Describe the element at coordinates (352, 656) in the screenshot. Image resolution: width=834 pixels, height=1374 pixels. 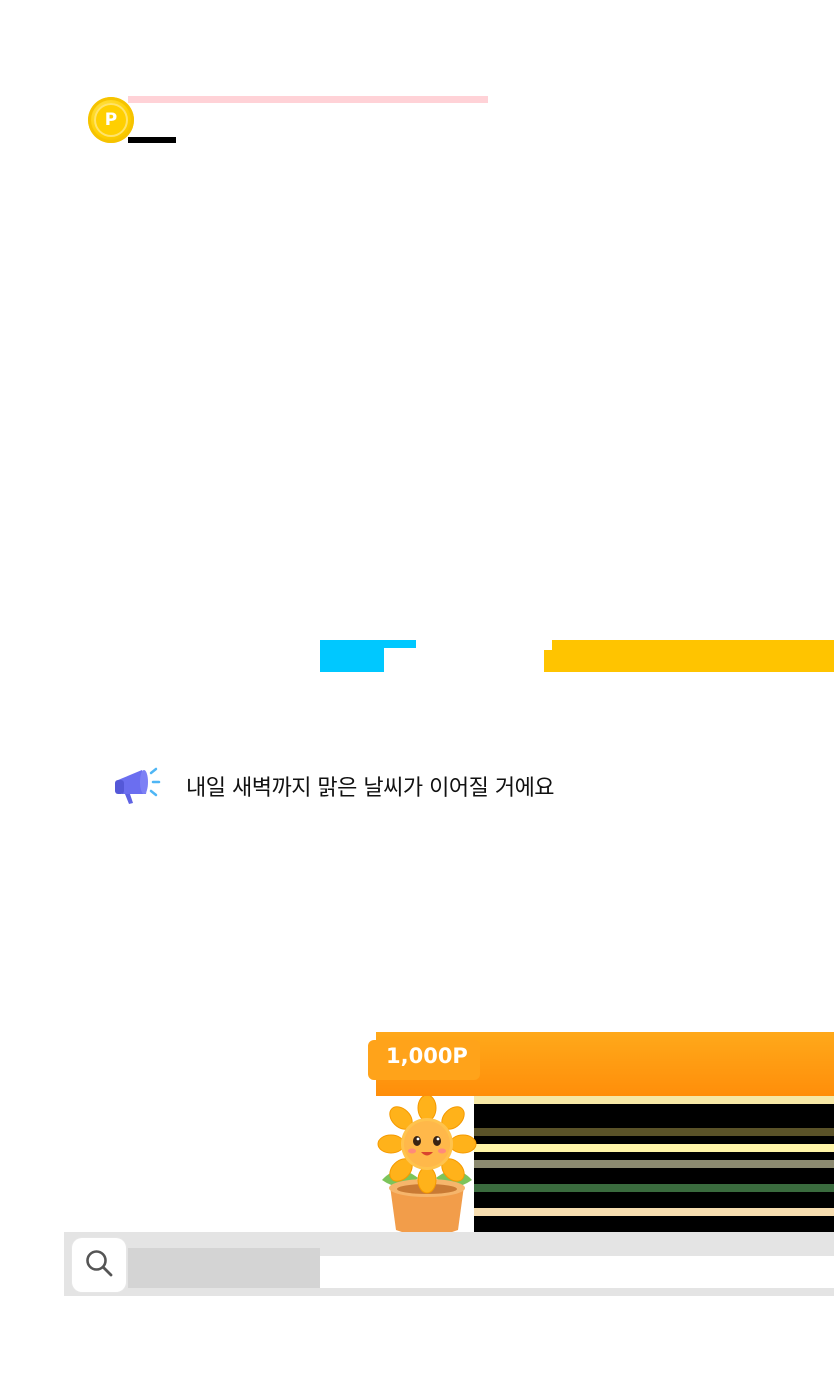
I see `cyan-block` at that location.